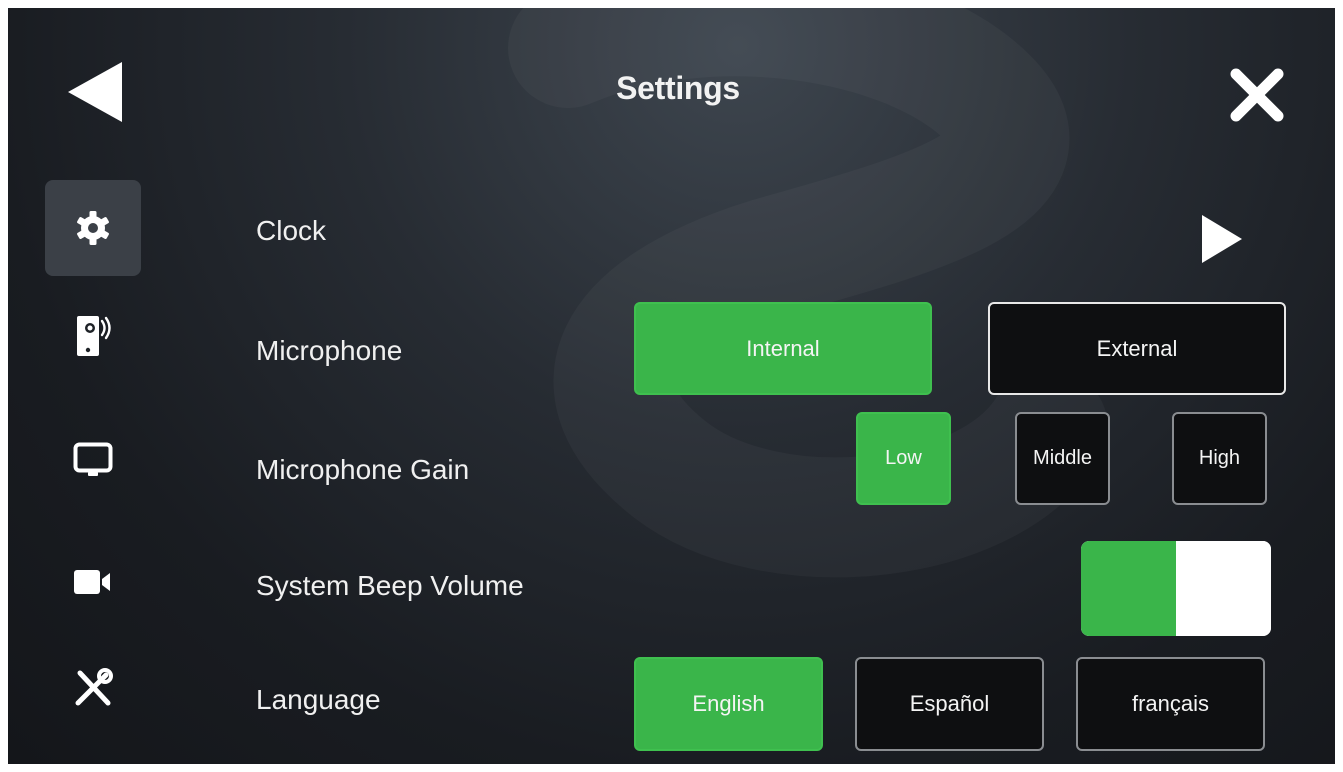  What do you see at coordinates (318, 699) in the screenshot?
I see `language-label: Language` at bounding box center [318, 699].